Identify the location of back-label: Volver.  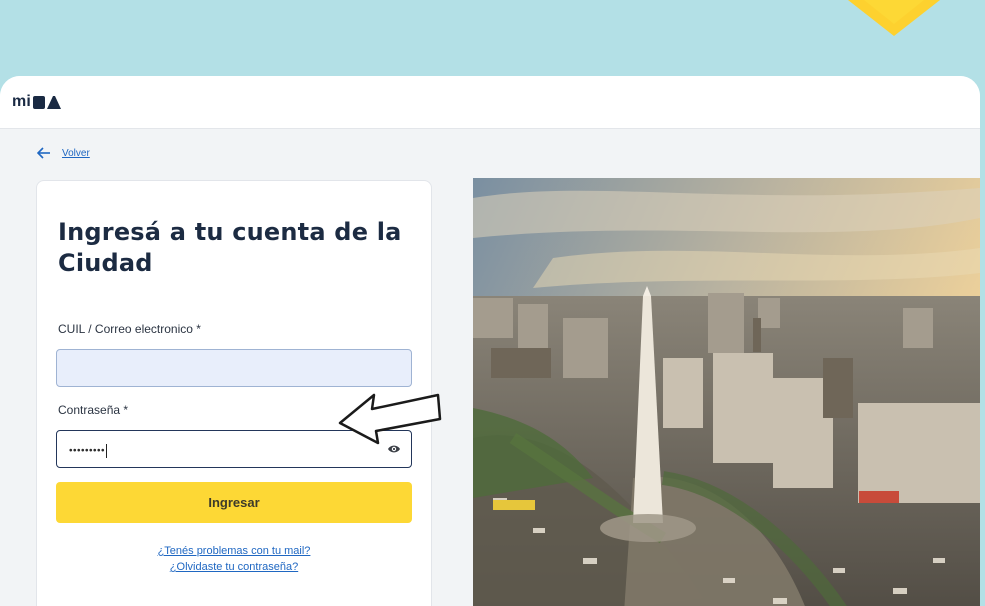
(76, 153).